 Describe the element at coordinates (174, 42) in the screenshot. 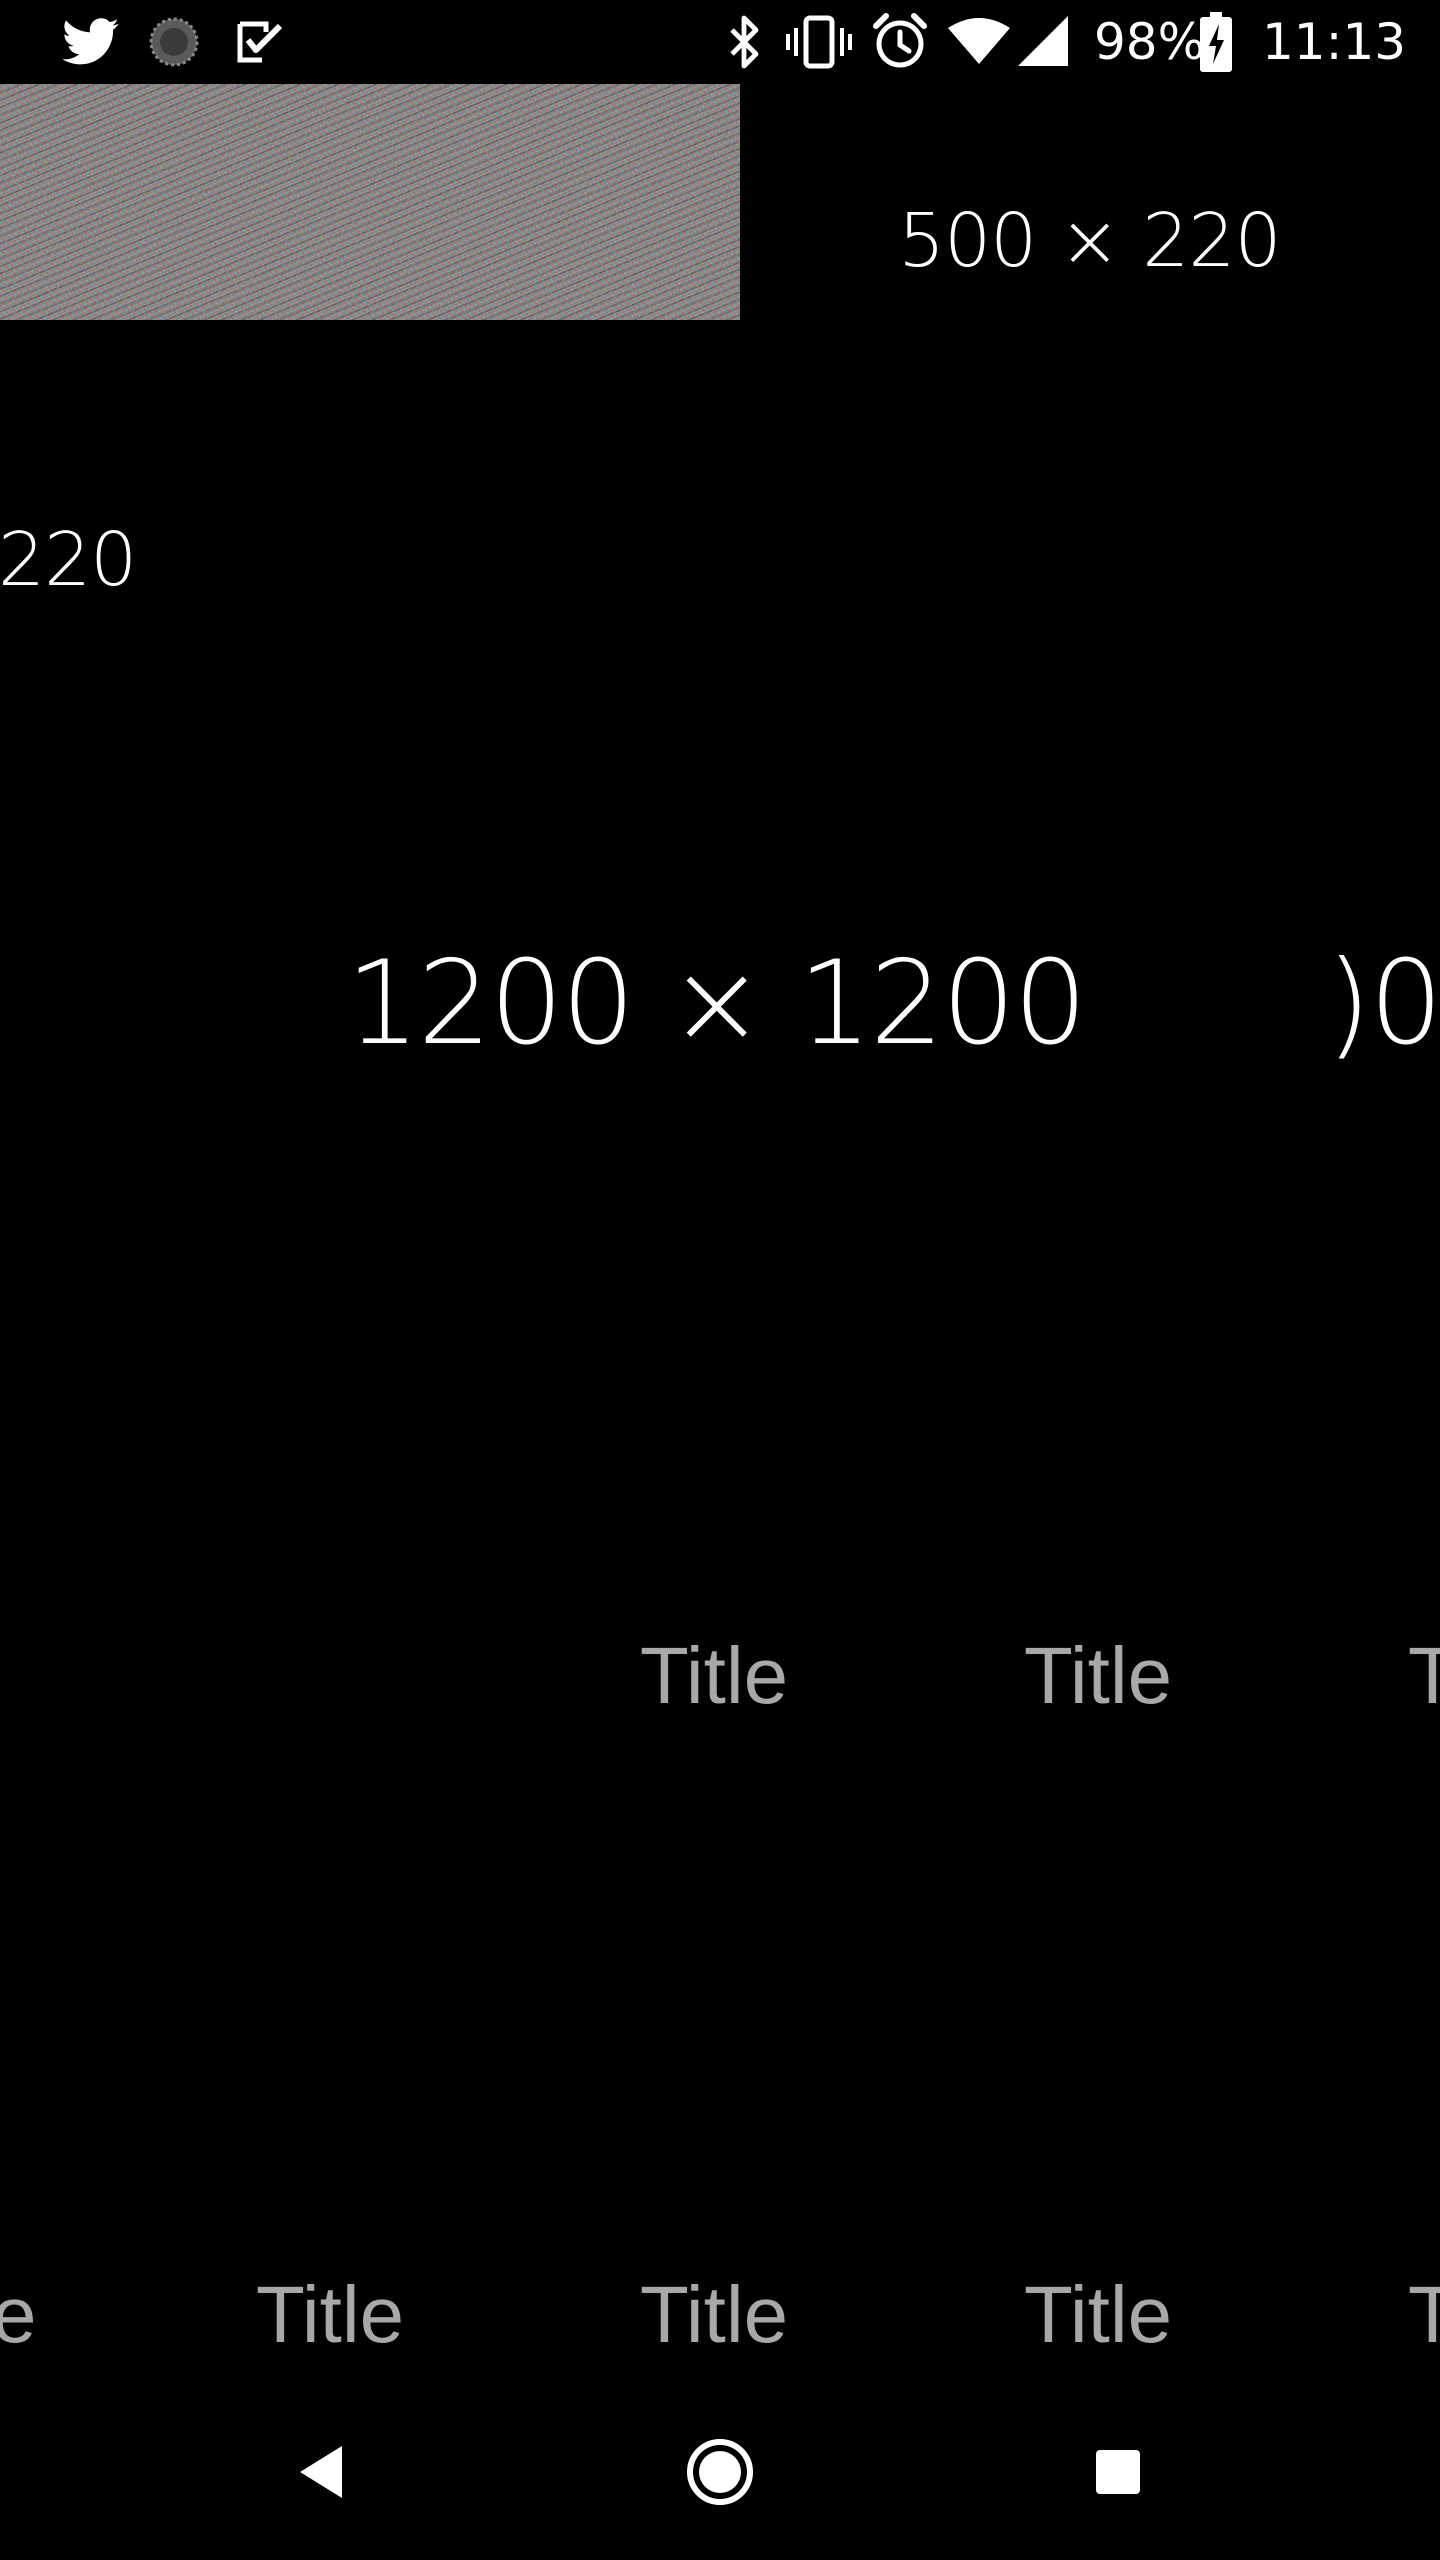

I see `loading-circle-icon` at that location.